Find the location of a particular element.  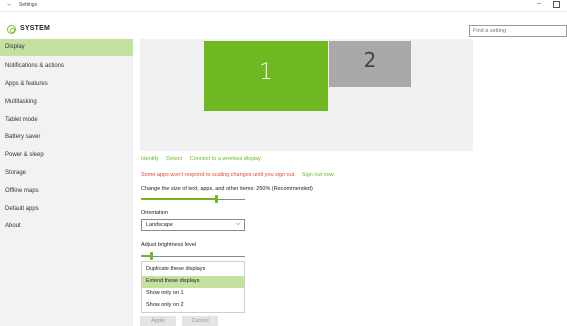

sidebar-item-label: Default apps is located at coordinates (22, 209).